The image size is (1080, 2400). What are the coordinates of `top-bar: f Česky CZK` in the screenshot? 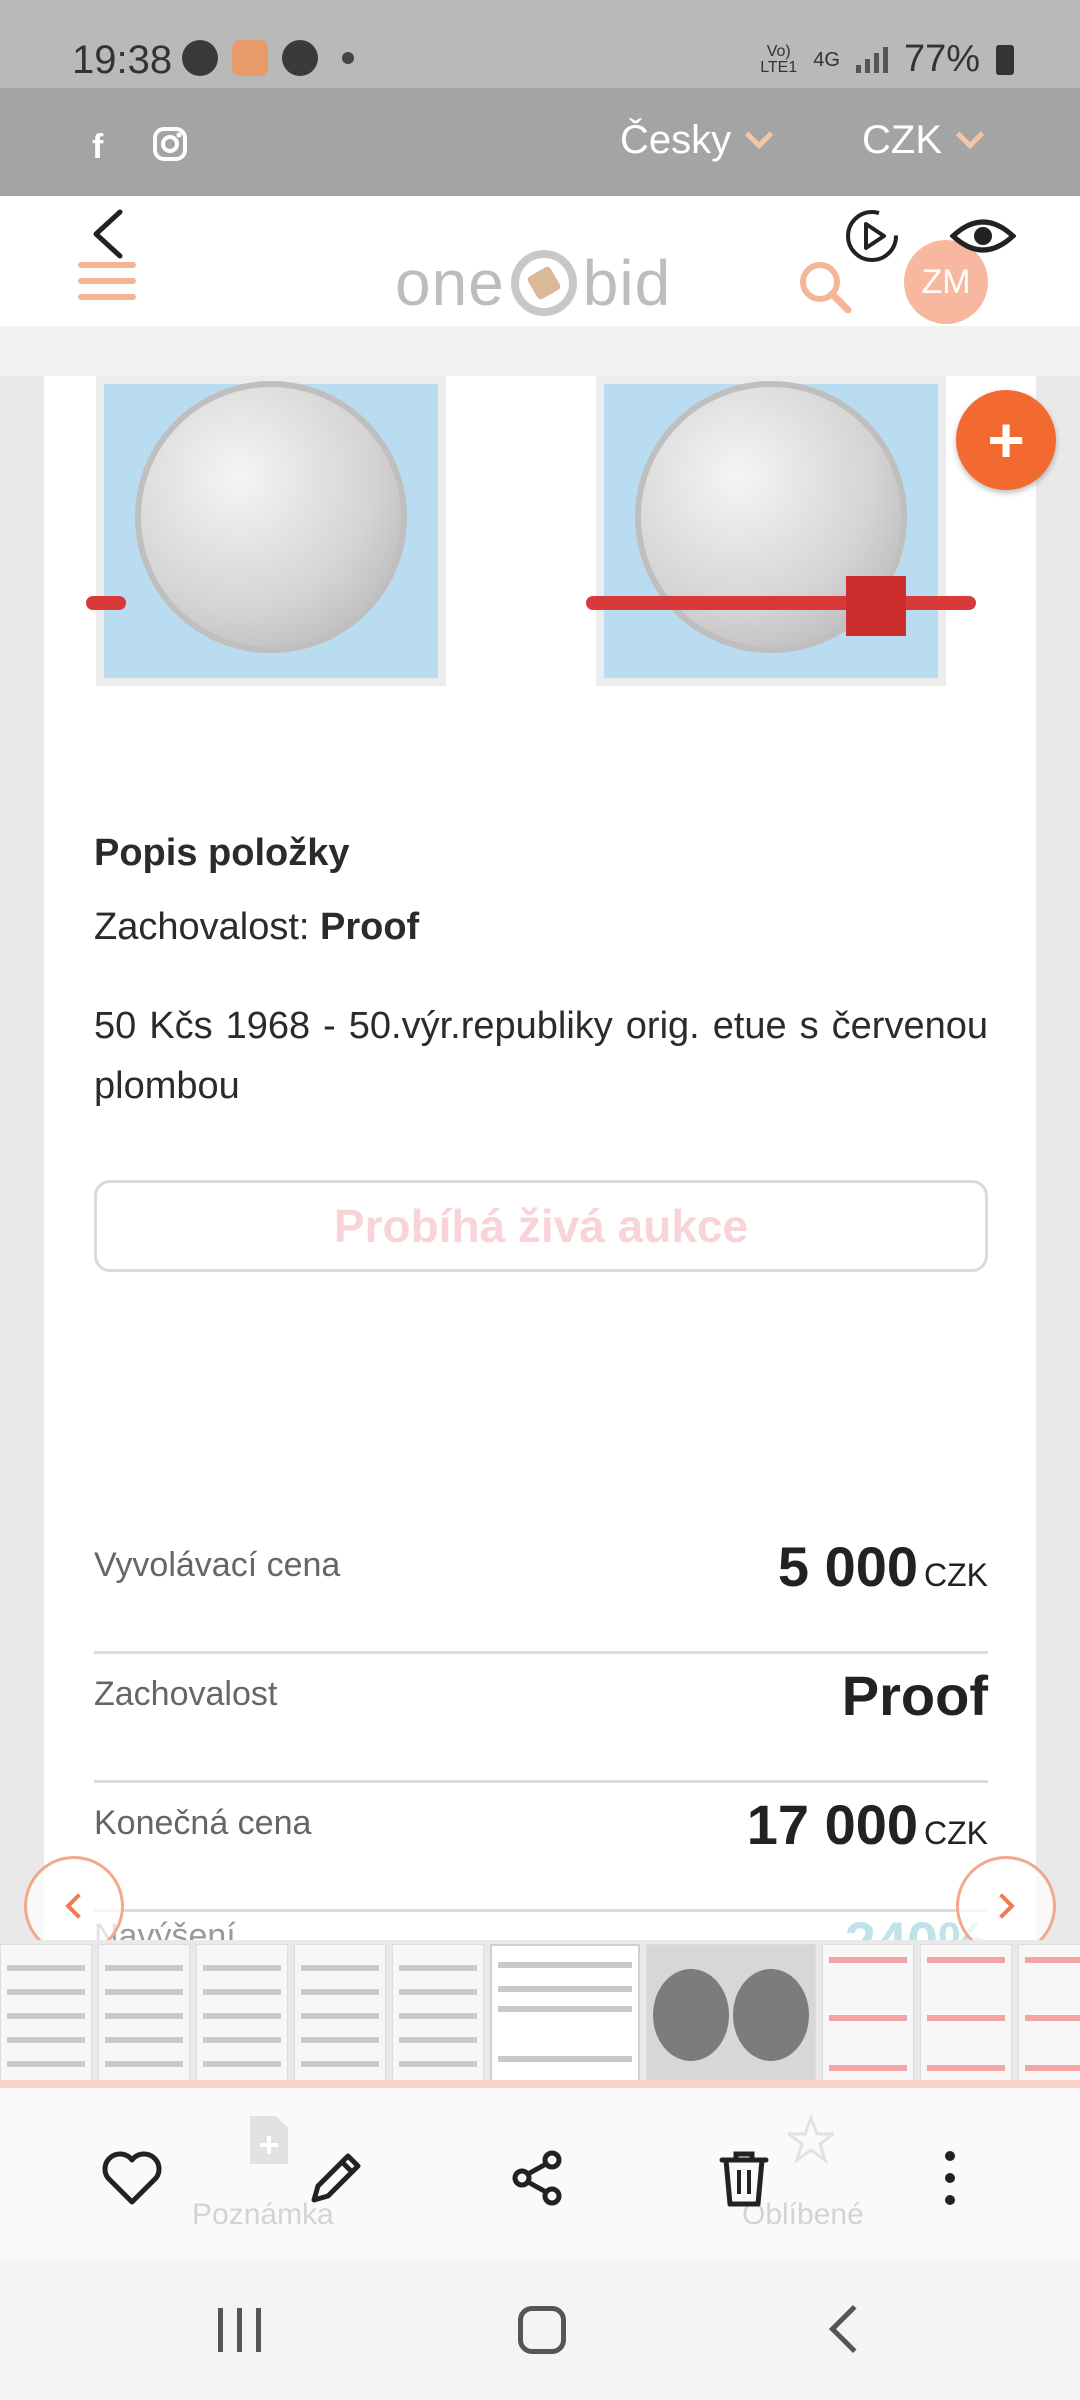 It's located at (540, 142).